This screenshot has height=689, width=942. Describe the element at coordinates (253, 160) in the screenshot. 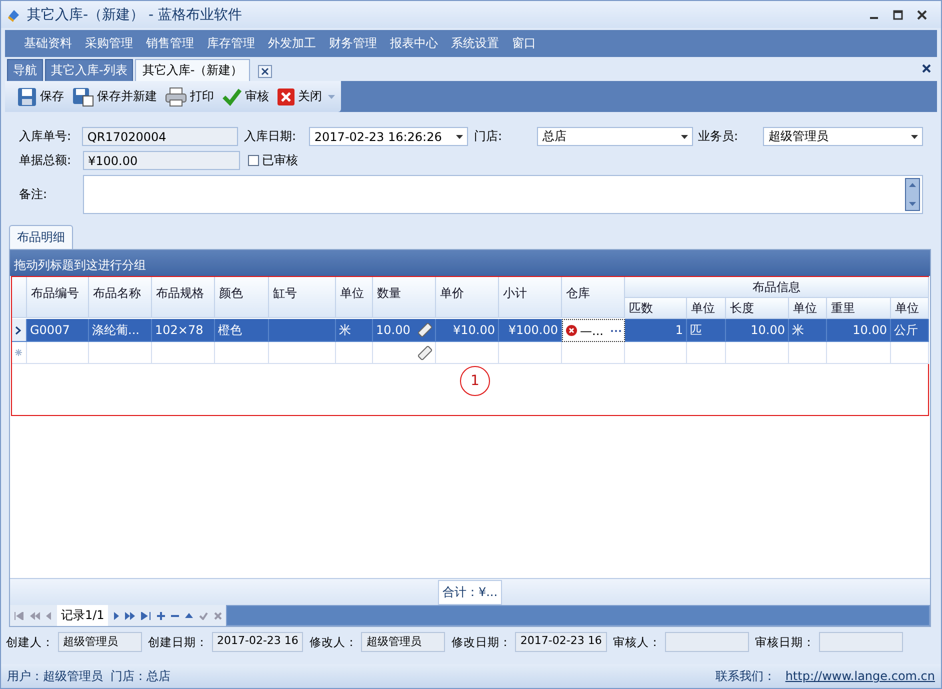

I see `checkbox-icon` at that location.